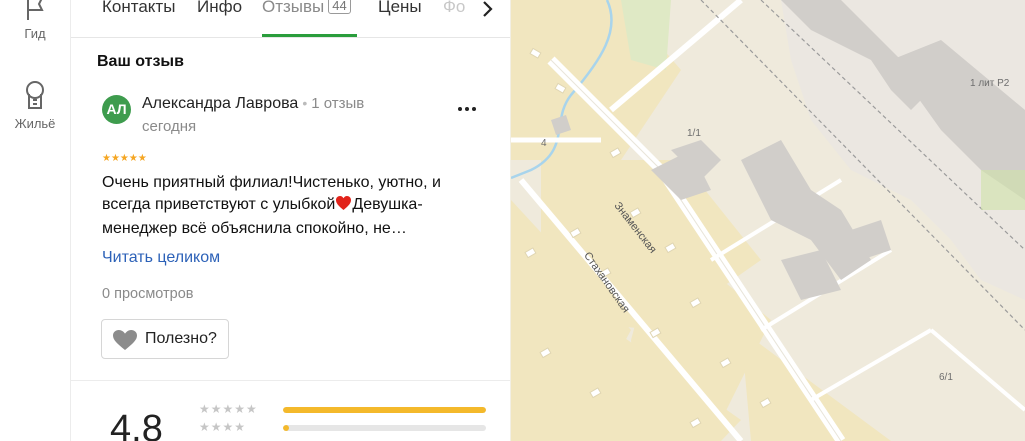 This screenshot has height=441, width=1025. Describe the element at coordinates (136, 424) in the screenshot. I see `overall-rating: 4.8` at that location.